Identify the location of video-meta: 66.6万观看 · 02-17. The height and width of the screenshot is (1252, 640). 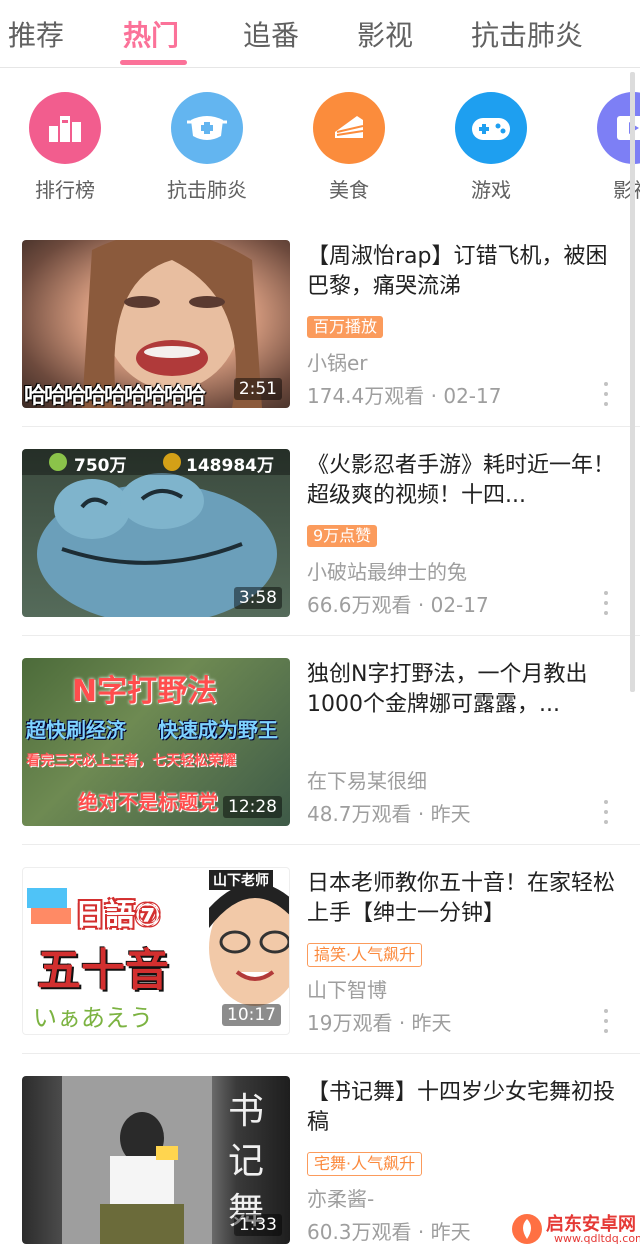
(398, 603).